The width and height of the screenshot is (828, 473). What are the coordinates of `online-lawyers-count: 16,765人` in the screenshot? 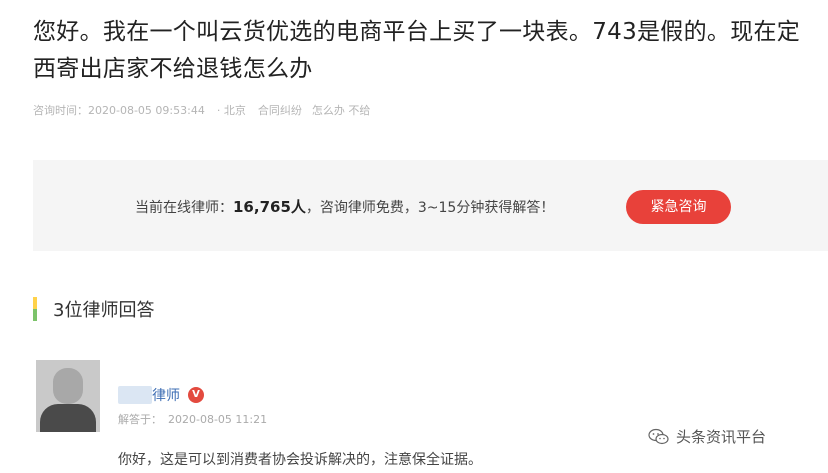 It's located at (269, 207).